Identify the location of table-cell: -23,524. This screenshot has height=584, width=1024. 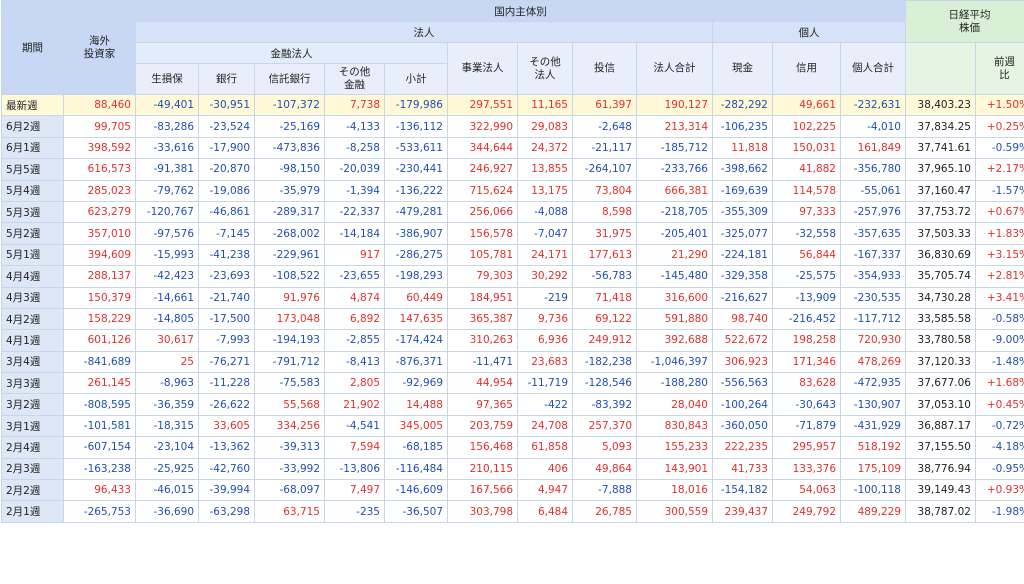
(226, 126).